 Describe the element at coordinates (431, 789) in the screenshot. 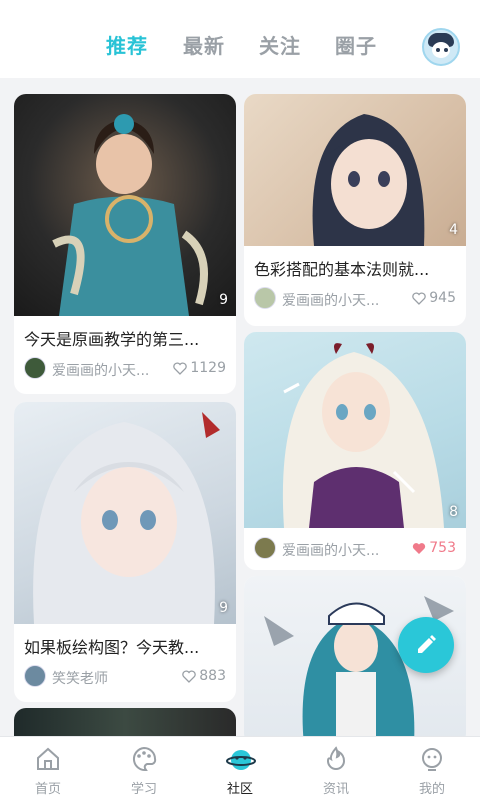

I see `nav-label: 我的` at that location.